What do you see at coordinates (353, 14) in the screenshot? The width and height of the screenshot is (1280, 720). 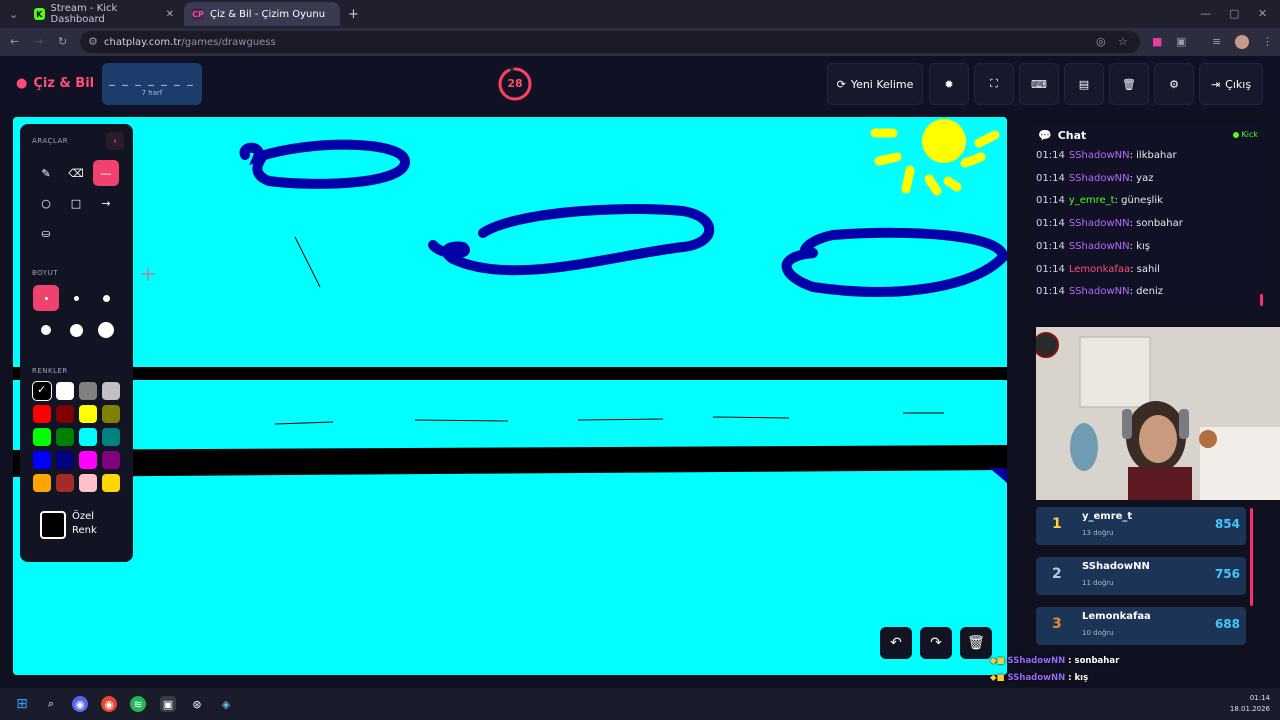 I see `new-tab-icon: +` at bounding box center [353, 14].